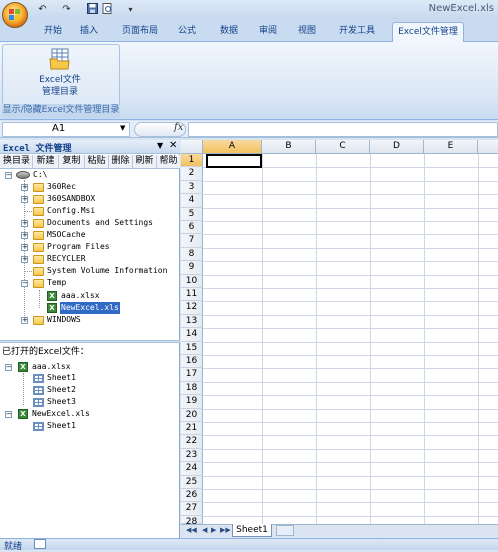 Image resolution: width=498 pixels, height=552 pixels. Describe the element at coordinates (100, 223) in the screenshot. I see `tree-folder: Documents and Settings` at that location.